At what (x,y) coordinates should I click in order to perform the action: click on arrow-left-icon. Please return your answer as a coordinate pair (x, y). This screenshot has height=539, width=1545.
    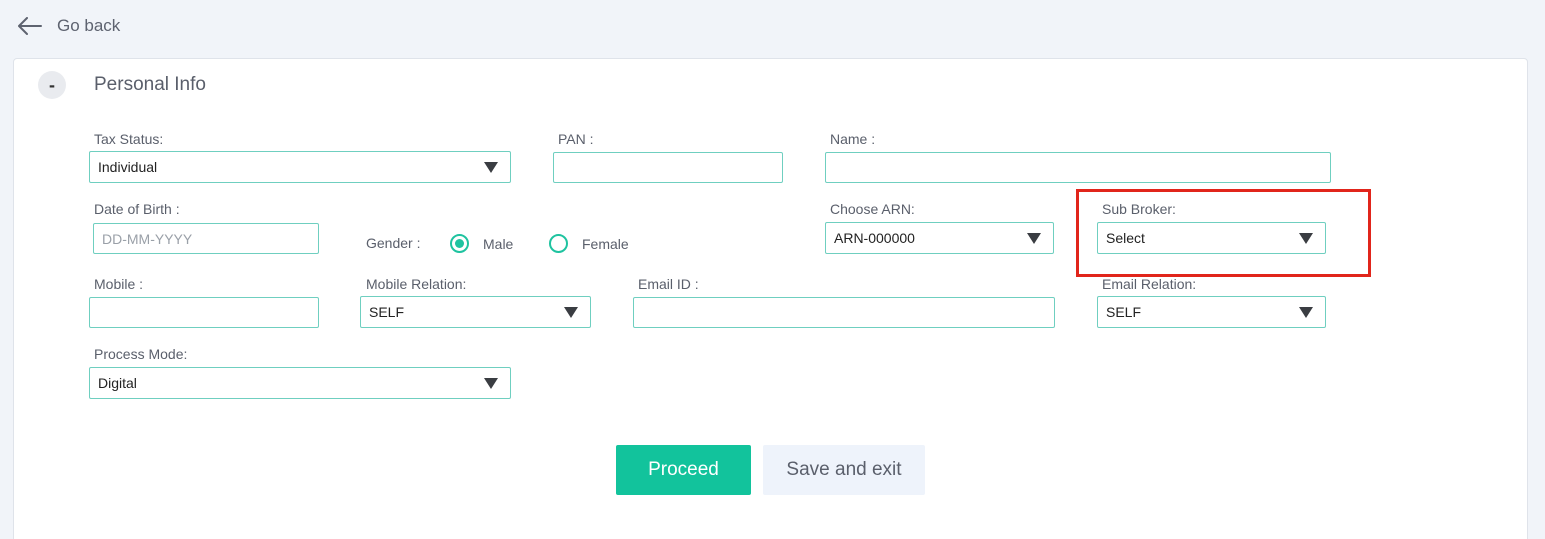
    Looking at the image, I should click on (30, 26).